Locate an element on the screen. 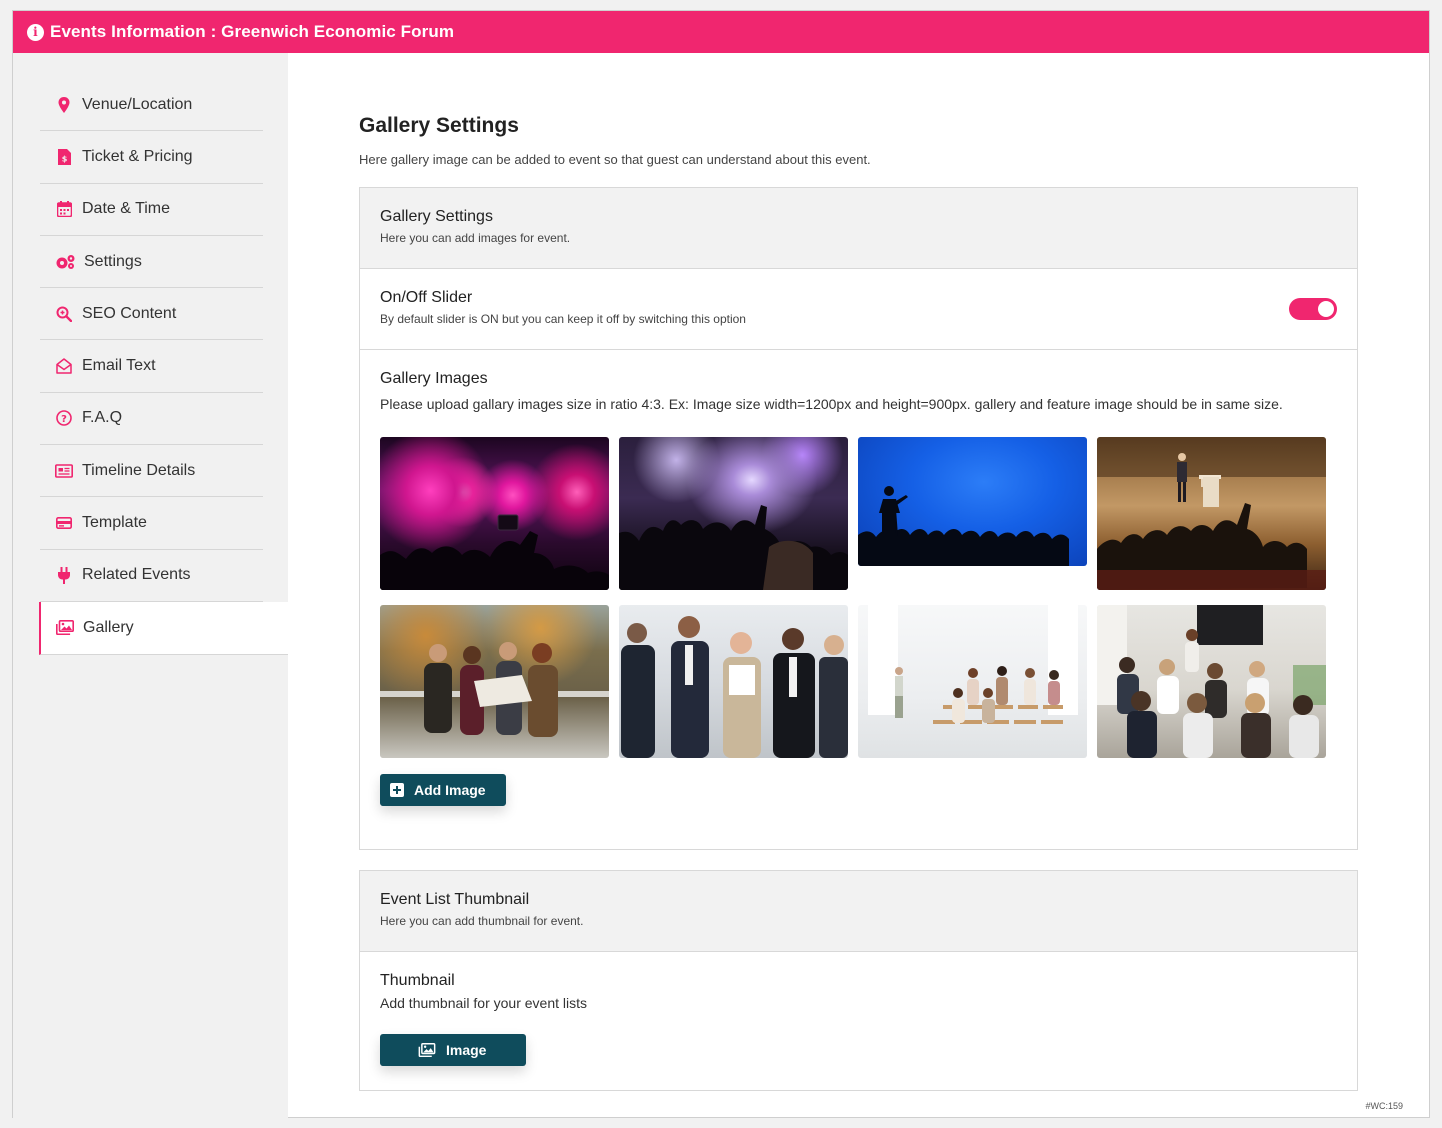 The image size is (1442, 1128). thumbnail-title: Thumbnail is located at coordinates (417, 980).